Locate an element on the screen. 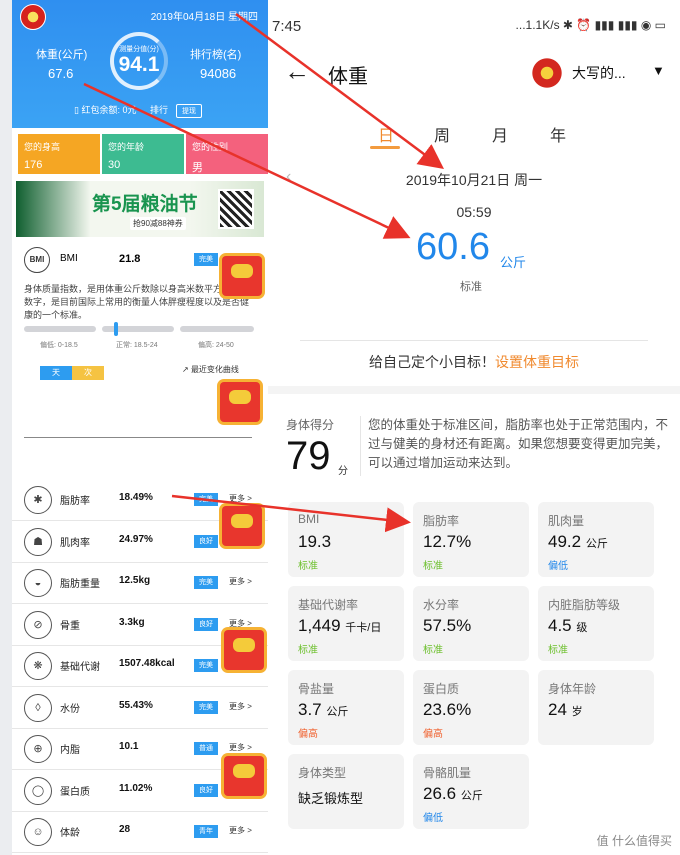  goal-row: 给自己定个小目标！设置体重目标 is located at coordinates (474, 362).